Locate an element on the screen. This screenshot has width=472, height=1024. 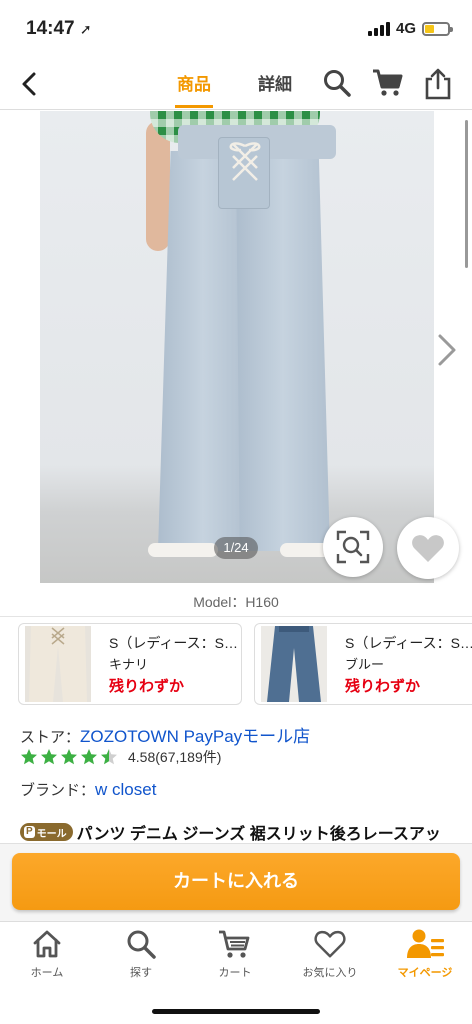
zoom-icon is located at coordinates (353, 547).